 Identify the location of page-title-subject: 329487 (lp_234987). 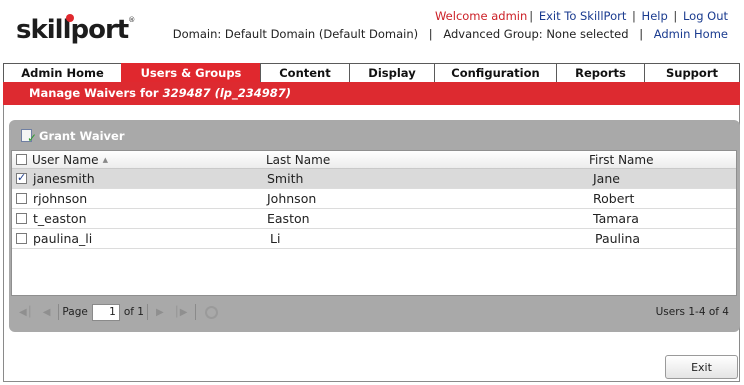
(227, 93).